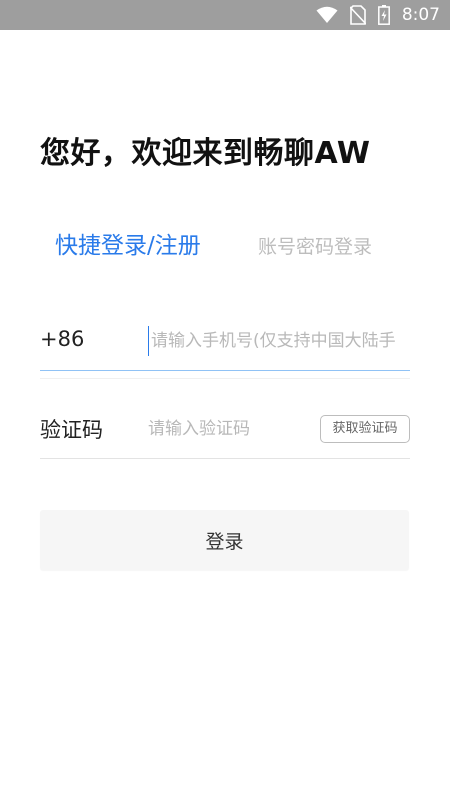 Image resolution: width=450 pixels, height=800 pixels. I want to click on verification-code-input, so click(228, 429).